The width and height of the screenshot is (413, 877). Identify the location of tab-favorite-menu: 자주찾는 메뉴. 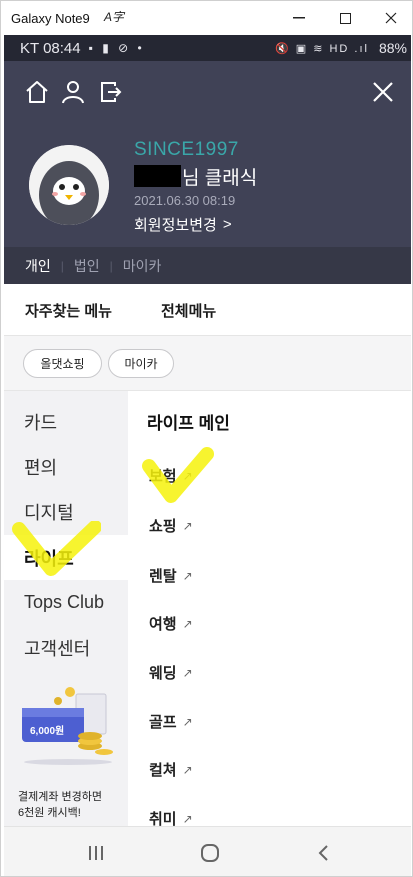
(68, 310).